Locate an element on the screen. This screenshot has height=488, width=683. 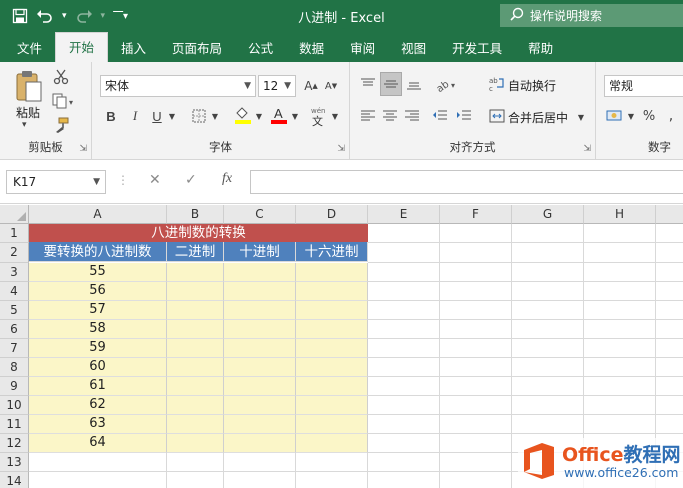
column-header-a: A is located at coordinates (98, 214).